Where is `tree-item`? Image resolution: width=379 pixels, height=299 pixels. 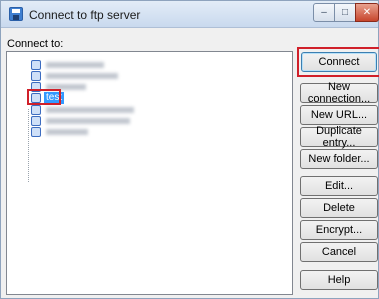 tree-item is located at coordinates (59, 132).